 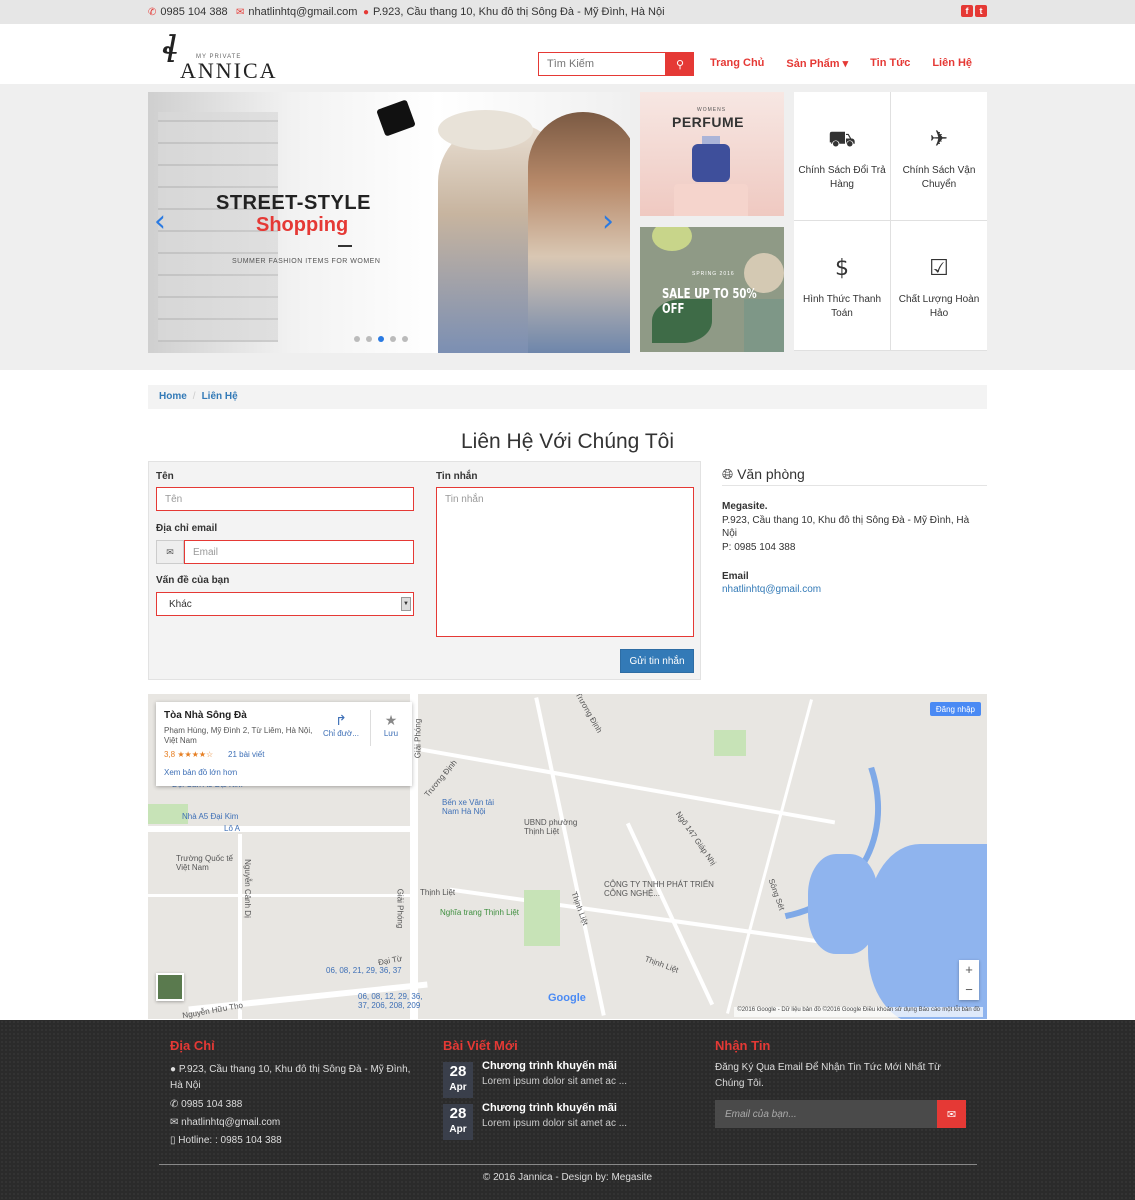 What do you see at coordinates (306, 261) in the screenshot?
I see `slide-subtitle: SUMMER FASHION ITEMS FOR WOMEN` at bounding box center [306, 261].